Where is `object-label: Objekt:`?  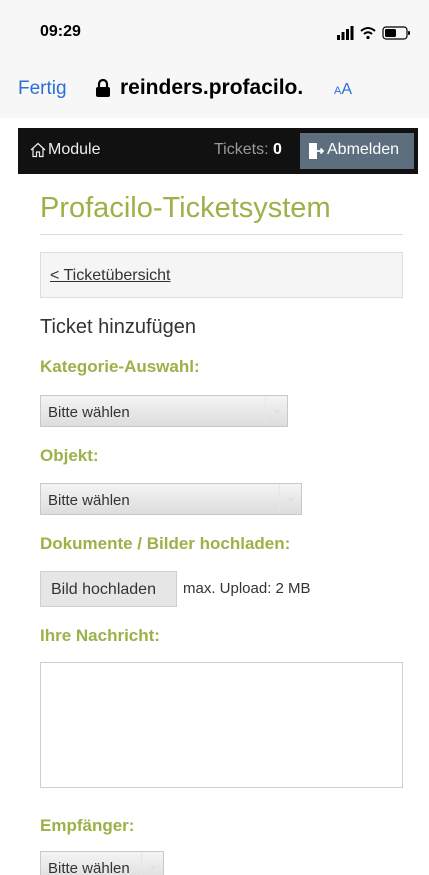
object-label: Objekt: is located at coordinates (69, 455).